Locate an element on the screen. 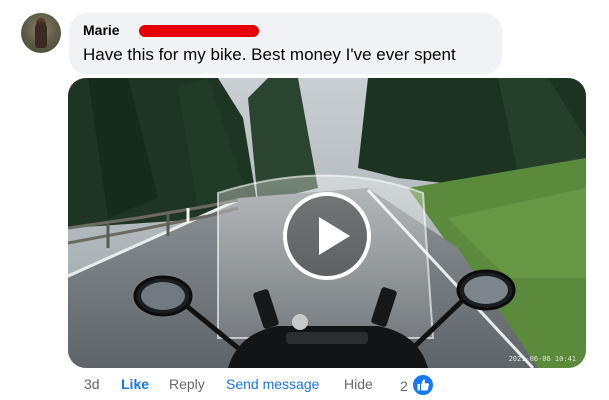  name-redaction-mark is located at coordinates (199, 31).